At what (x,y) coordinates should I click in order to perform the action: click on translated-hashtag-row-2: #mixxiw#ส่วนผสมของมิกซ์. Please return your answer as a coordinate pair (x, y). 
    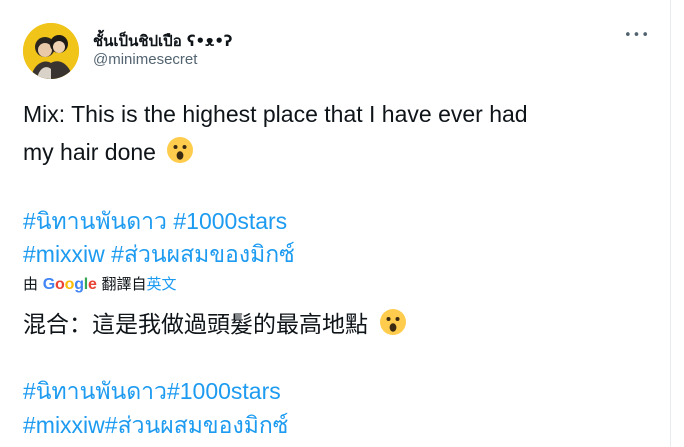
    Looking at the image, I should click on (155, 426).